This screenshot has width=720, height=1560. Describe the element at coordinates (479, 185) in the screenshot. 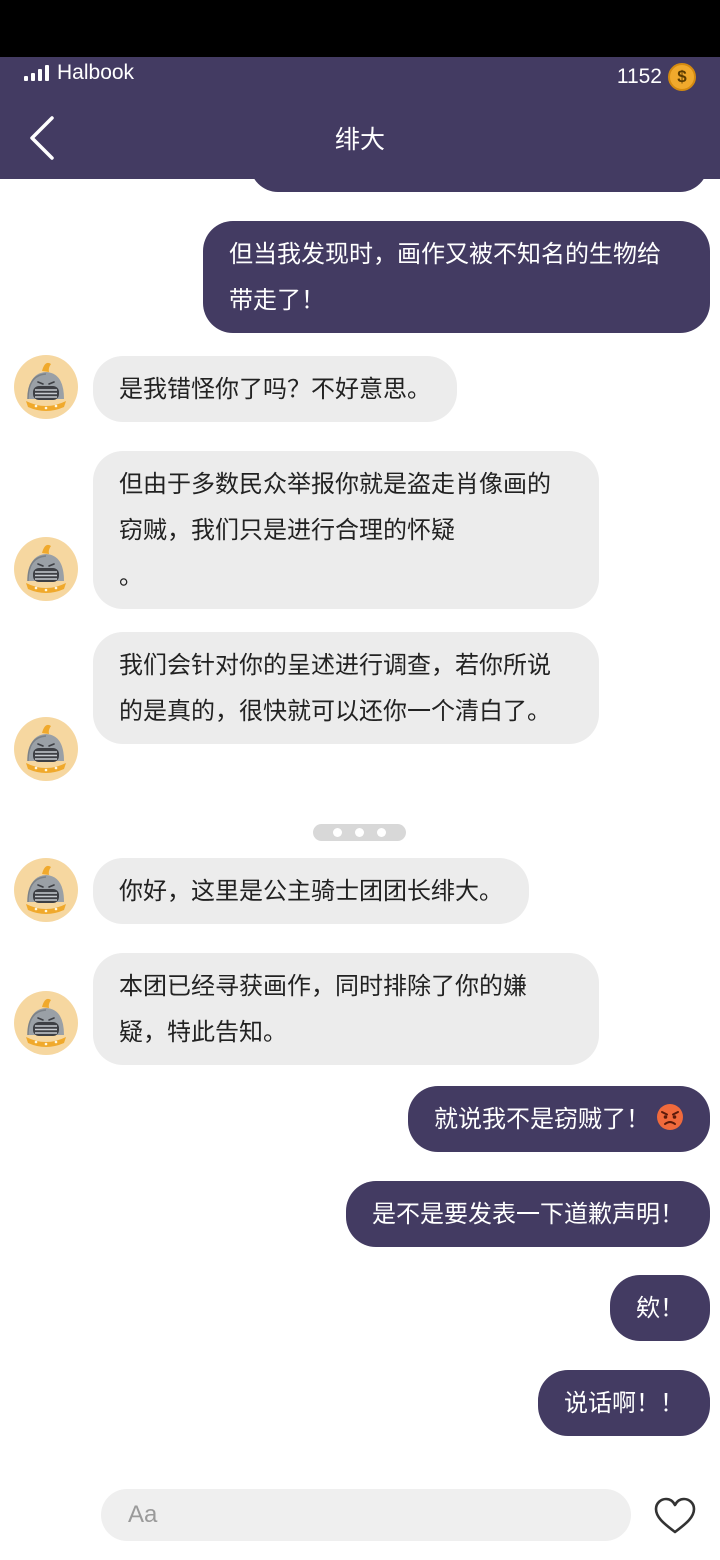

I see `message-bubble-outgoing-partial` at that location.